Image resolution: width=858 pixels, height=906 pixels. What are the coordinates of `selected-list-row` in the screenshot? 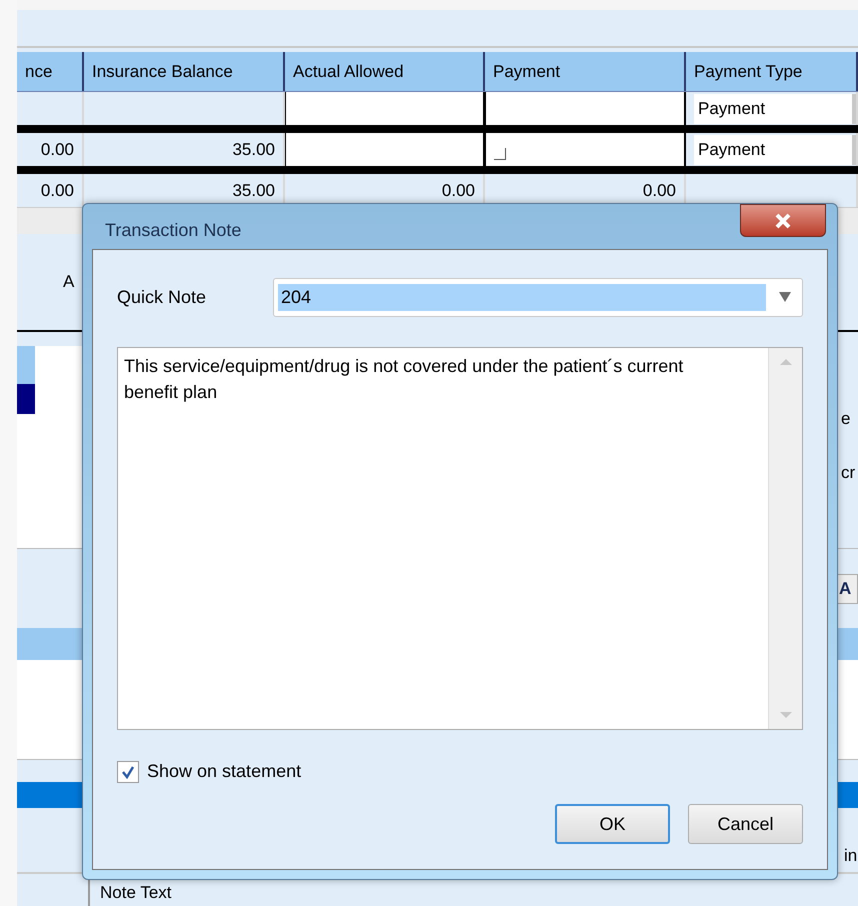 It's located at (26, 399).